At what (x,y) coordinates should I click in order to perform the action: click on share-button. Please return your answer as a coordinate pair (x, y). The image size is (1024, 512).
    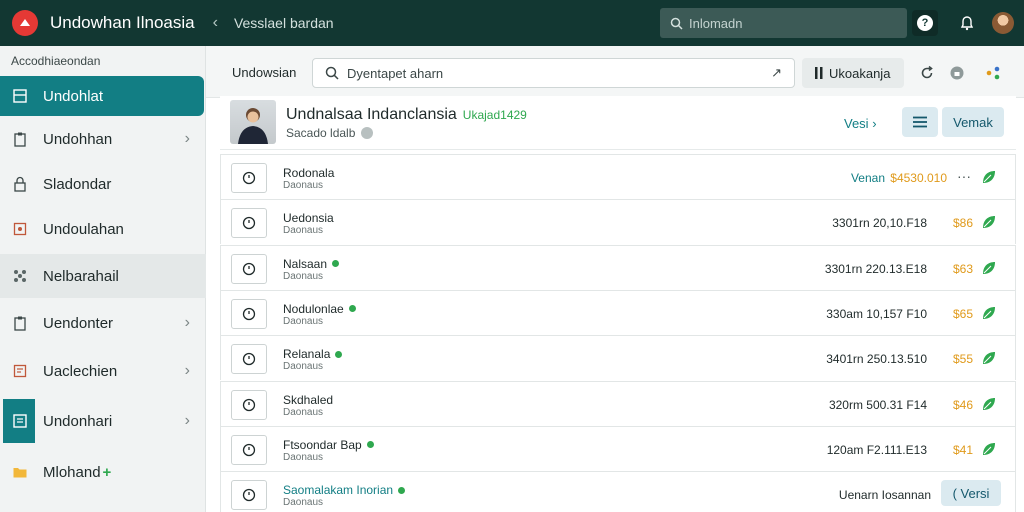
    Looking at the image, I should click on (993, 73).